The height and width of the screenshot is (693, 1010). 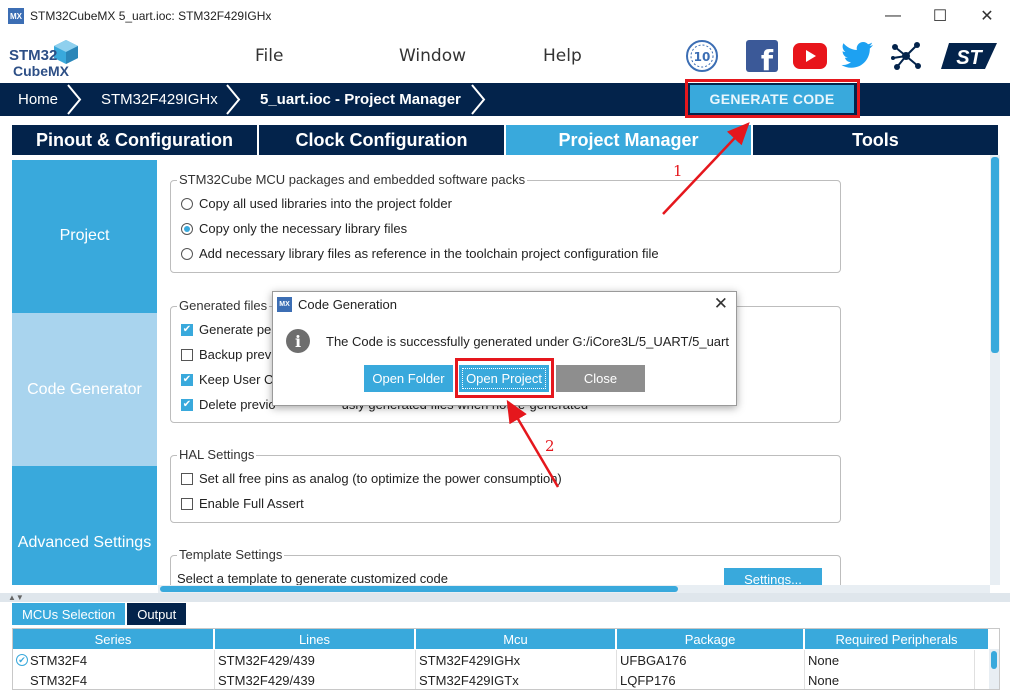 I want to click on table-cell: UFBGA176, so click(x=711, y=660).